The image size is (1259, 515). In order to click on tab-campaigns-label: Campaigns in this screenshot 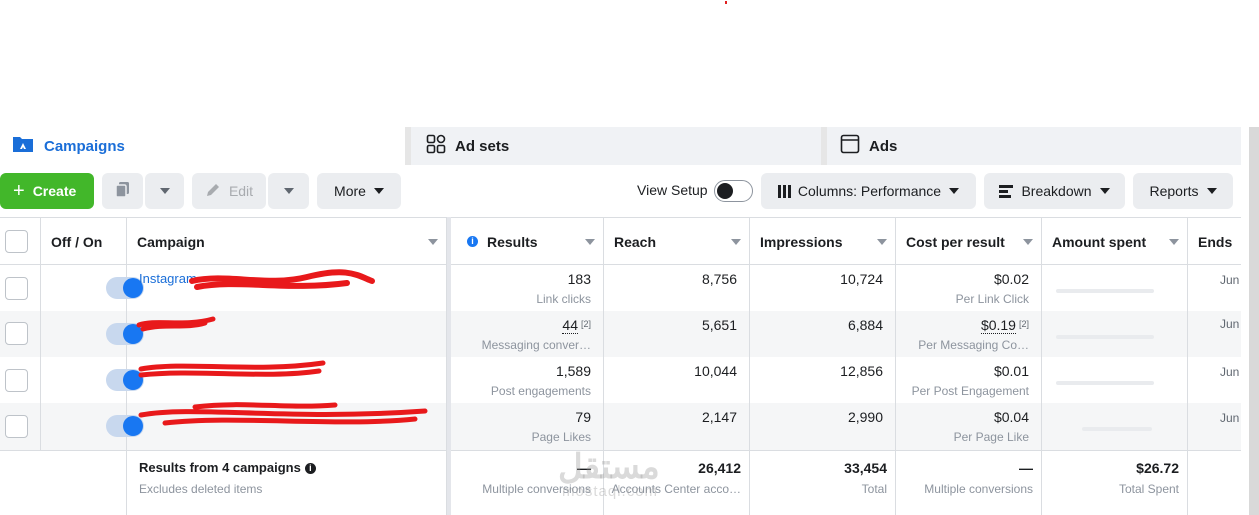, I will do `click(84, 146)`.